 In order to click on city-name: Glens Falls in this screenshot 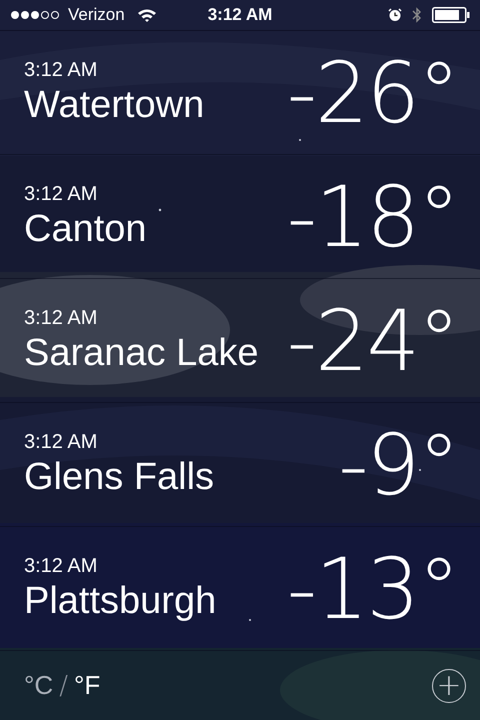, I will do `click(119, 477)`.